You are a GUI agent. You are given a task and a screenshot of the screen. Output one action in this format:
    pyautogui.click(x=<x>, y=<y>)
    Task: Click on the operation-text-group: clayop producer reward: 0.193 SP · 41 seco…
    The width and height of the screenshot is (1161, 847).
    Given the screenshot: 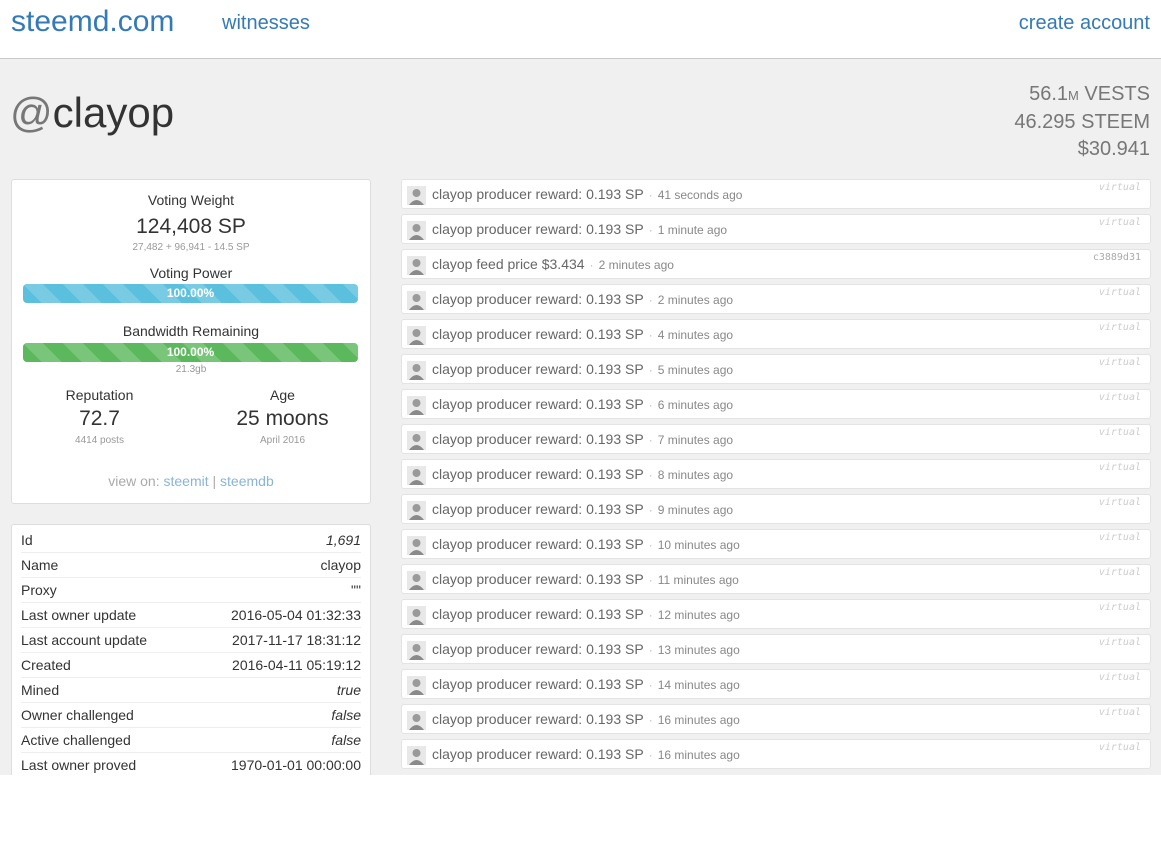 What is the action you would take?
    pyautogui.click(x=587, y=194)
    